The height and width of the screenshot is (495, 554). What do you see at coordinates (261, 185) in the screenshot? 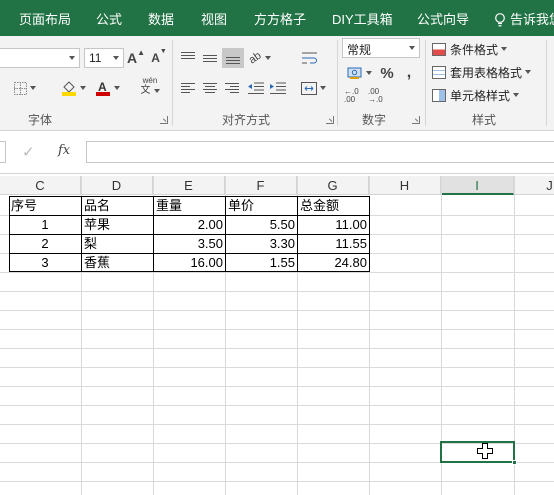
I see `column-header-f: F` at bounding box center [261, 185].